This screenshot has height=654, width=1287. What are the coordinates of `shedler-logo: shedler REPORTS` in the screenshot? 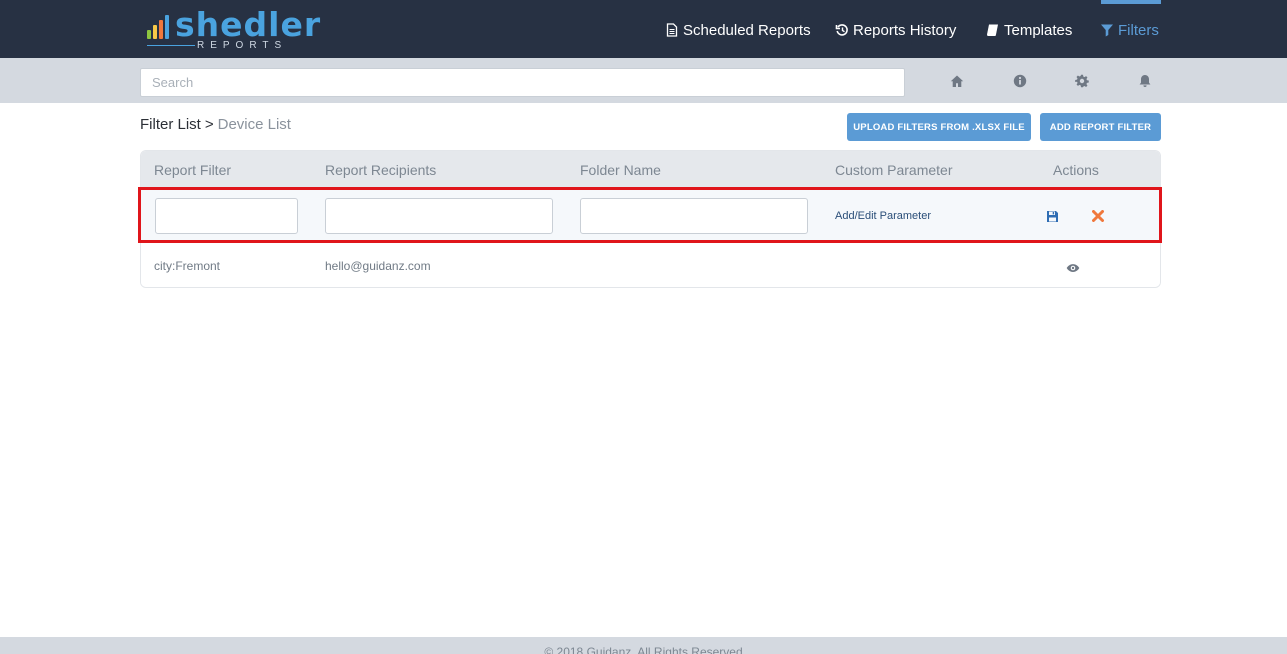 It's located at (233, 30).